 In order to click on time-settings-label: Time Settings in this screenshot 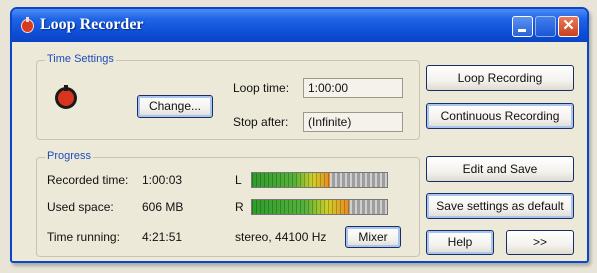, I will do `click(80, 59)`.